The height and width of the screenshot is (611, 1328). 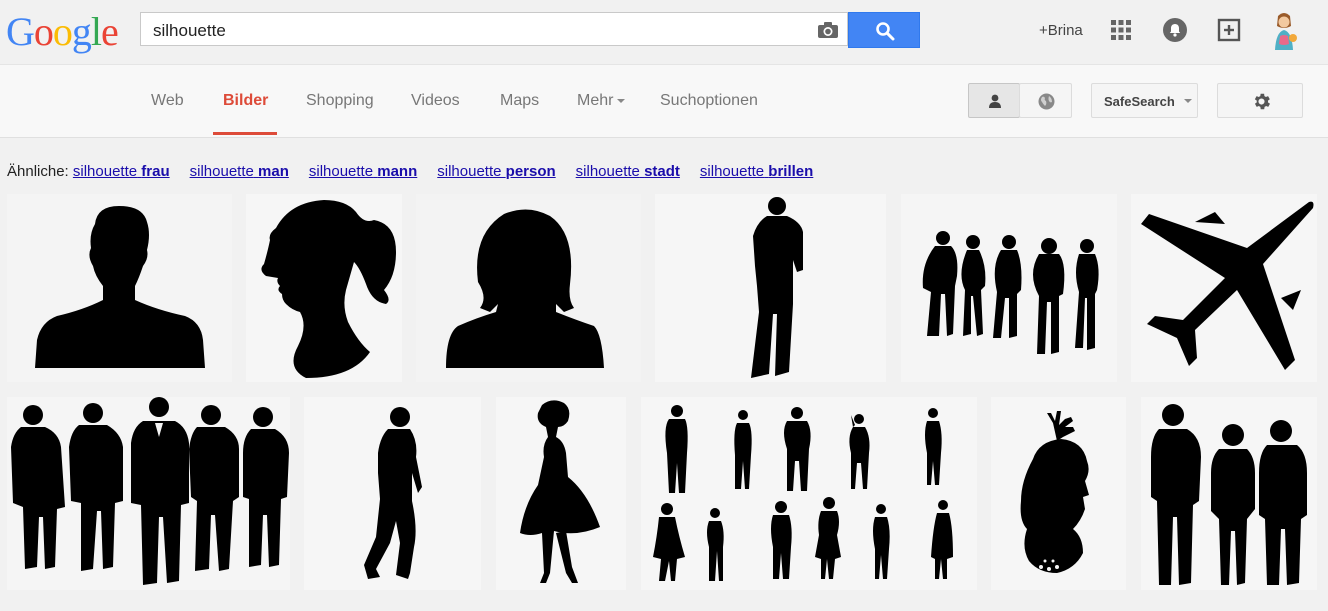 I want to click on related-link-mann: silhouette mann, so click(x=363, y=171).